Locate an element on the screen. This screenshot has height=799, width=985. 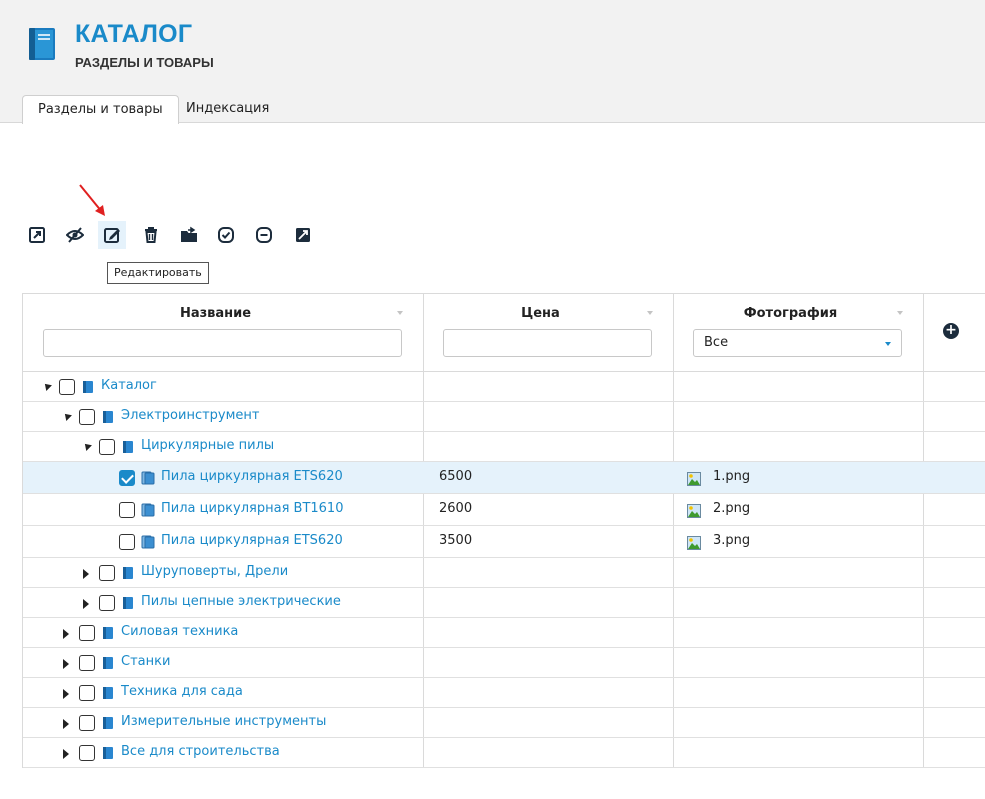
photo-filename: 1.png is located at coordinates (731, 476).